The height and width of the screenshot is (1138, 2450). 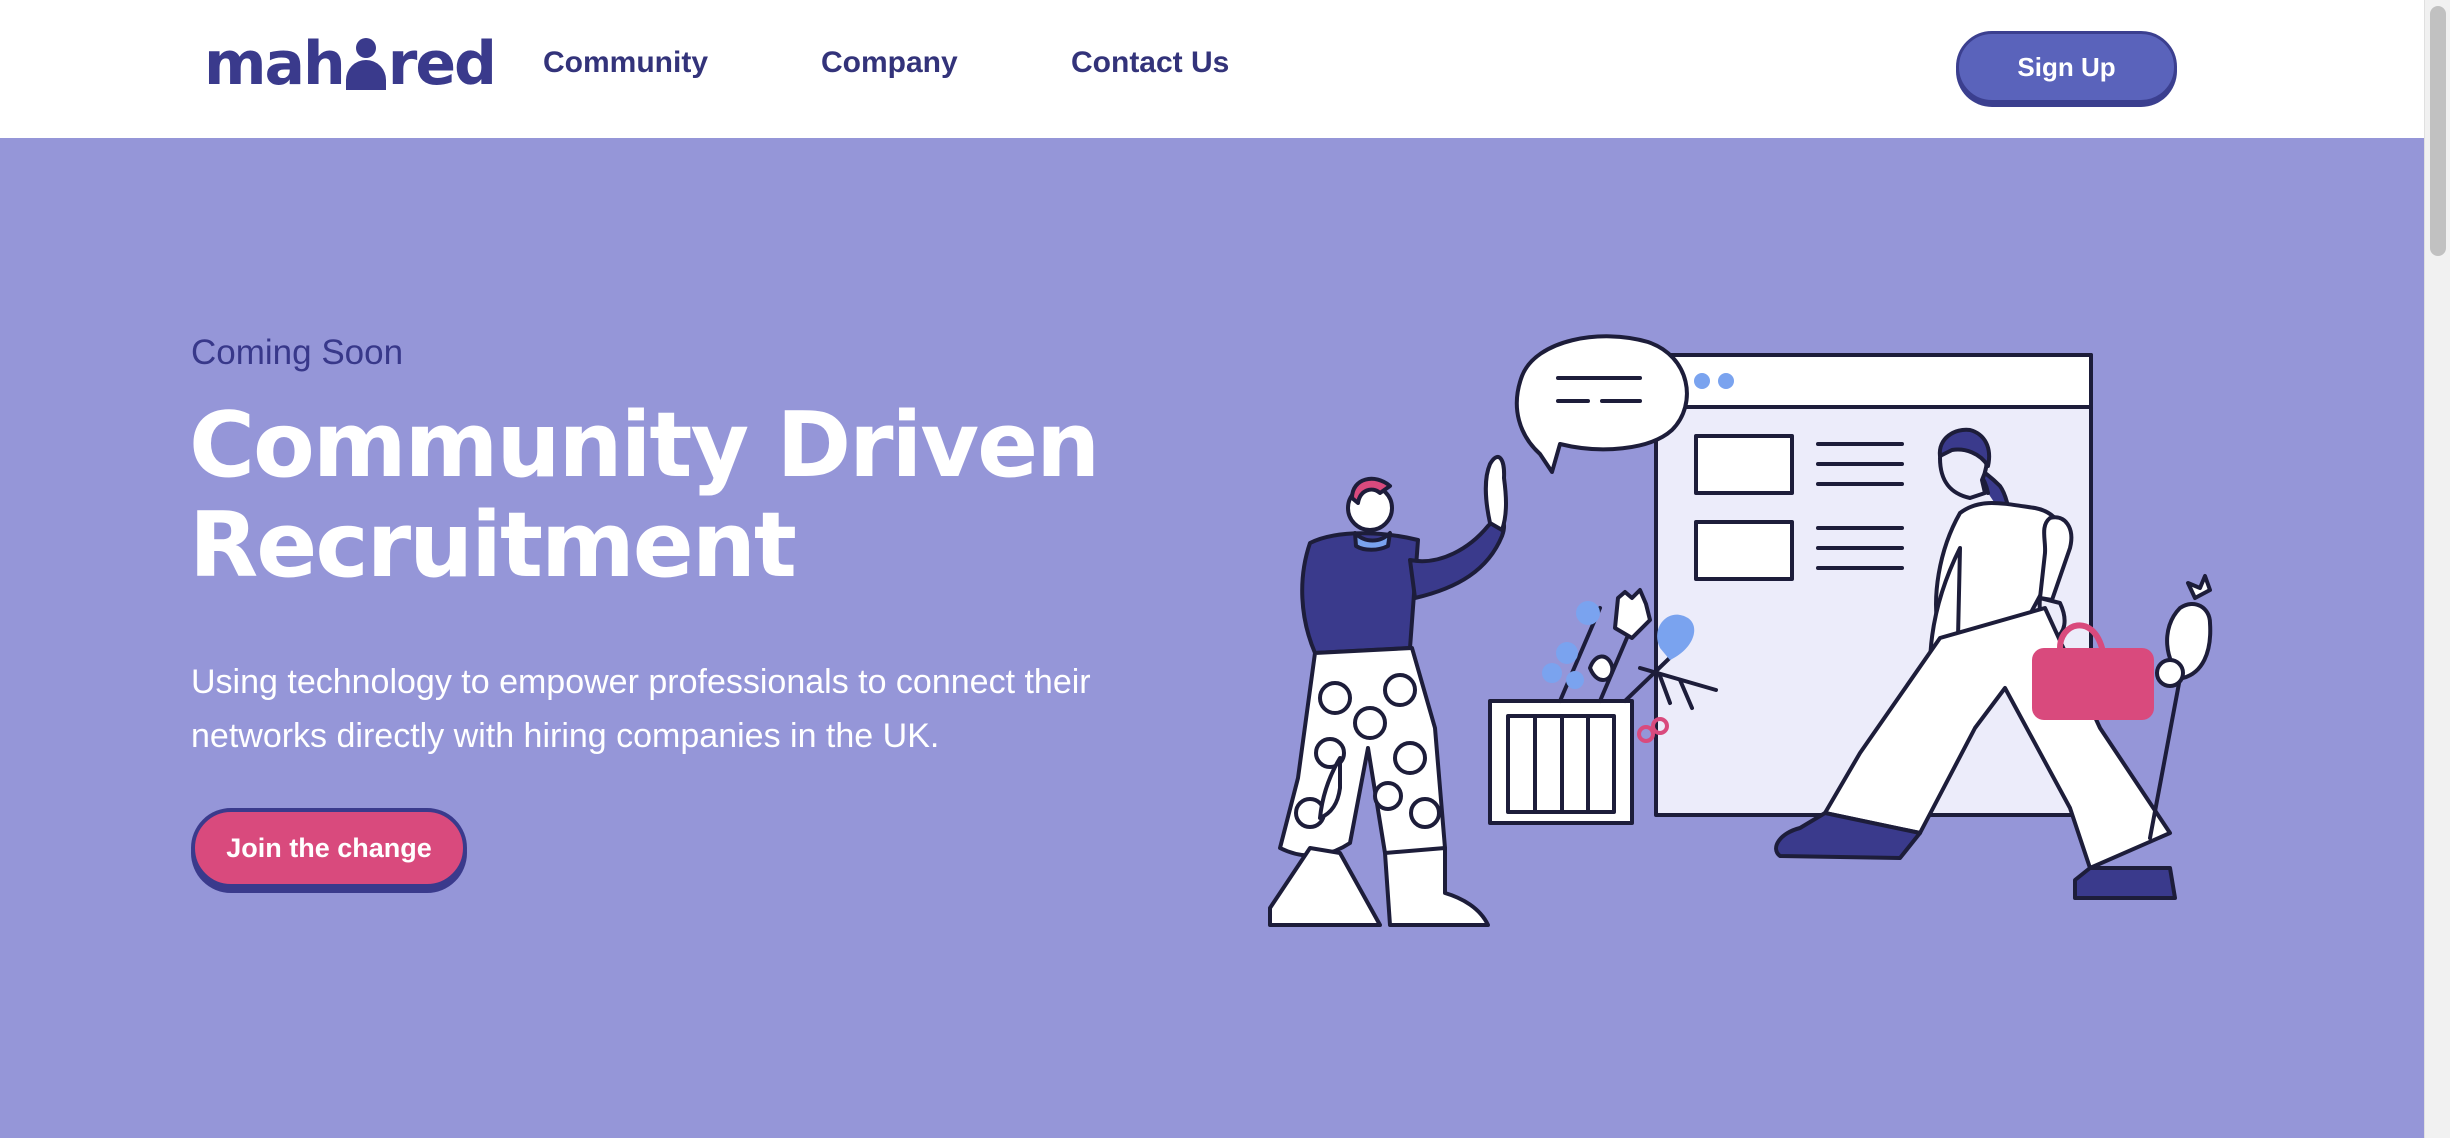 I want to click on hero-title: Community Driven Recruitment, so click(x=689, y=496).